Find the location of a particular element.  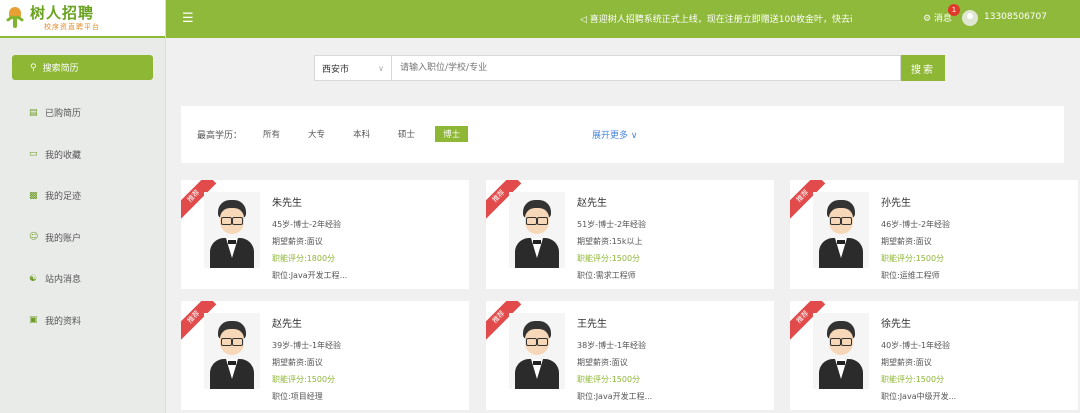

search-resume-label: 搜索简历 is located at coordinates (60, 69).